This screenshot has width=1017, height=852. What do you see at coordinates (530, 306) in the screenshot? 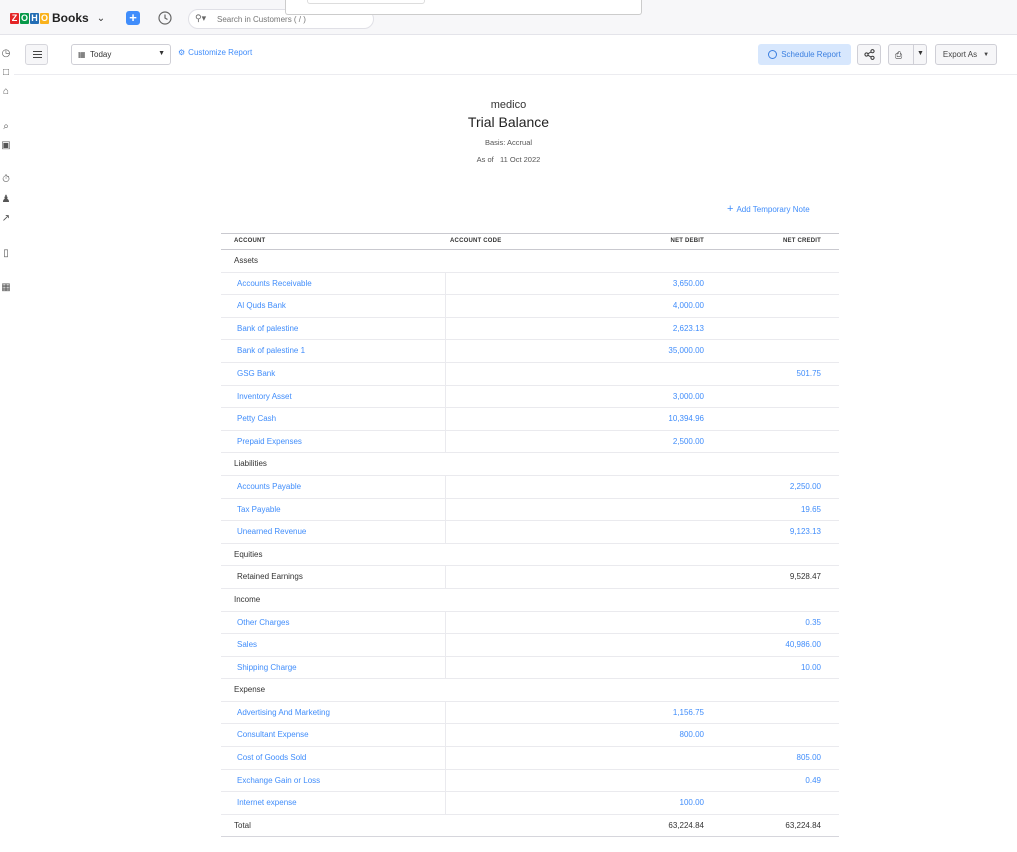
I see `table-row: Al Quds Bank 4,000.00` at bounding box center [530, 306].